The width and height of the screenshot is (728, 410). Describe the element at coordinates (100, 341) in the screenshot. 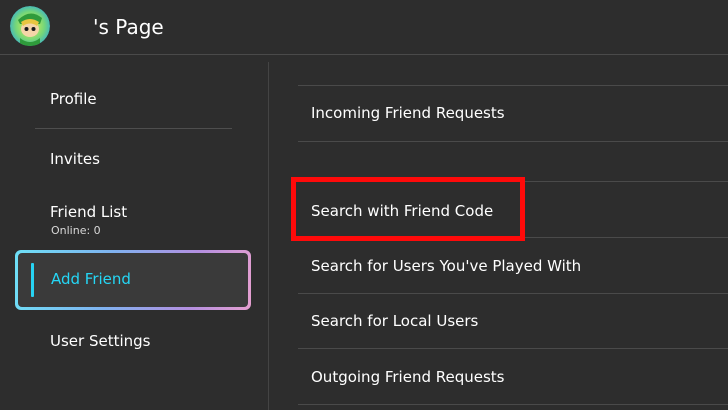

I see `sidebar-item-user-settings: User Settings` at that location.